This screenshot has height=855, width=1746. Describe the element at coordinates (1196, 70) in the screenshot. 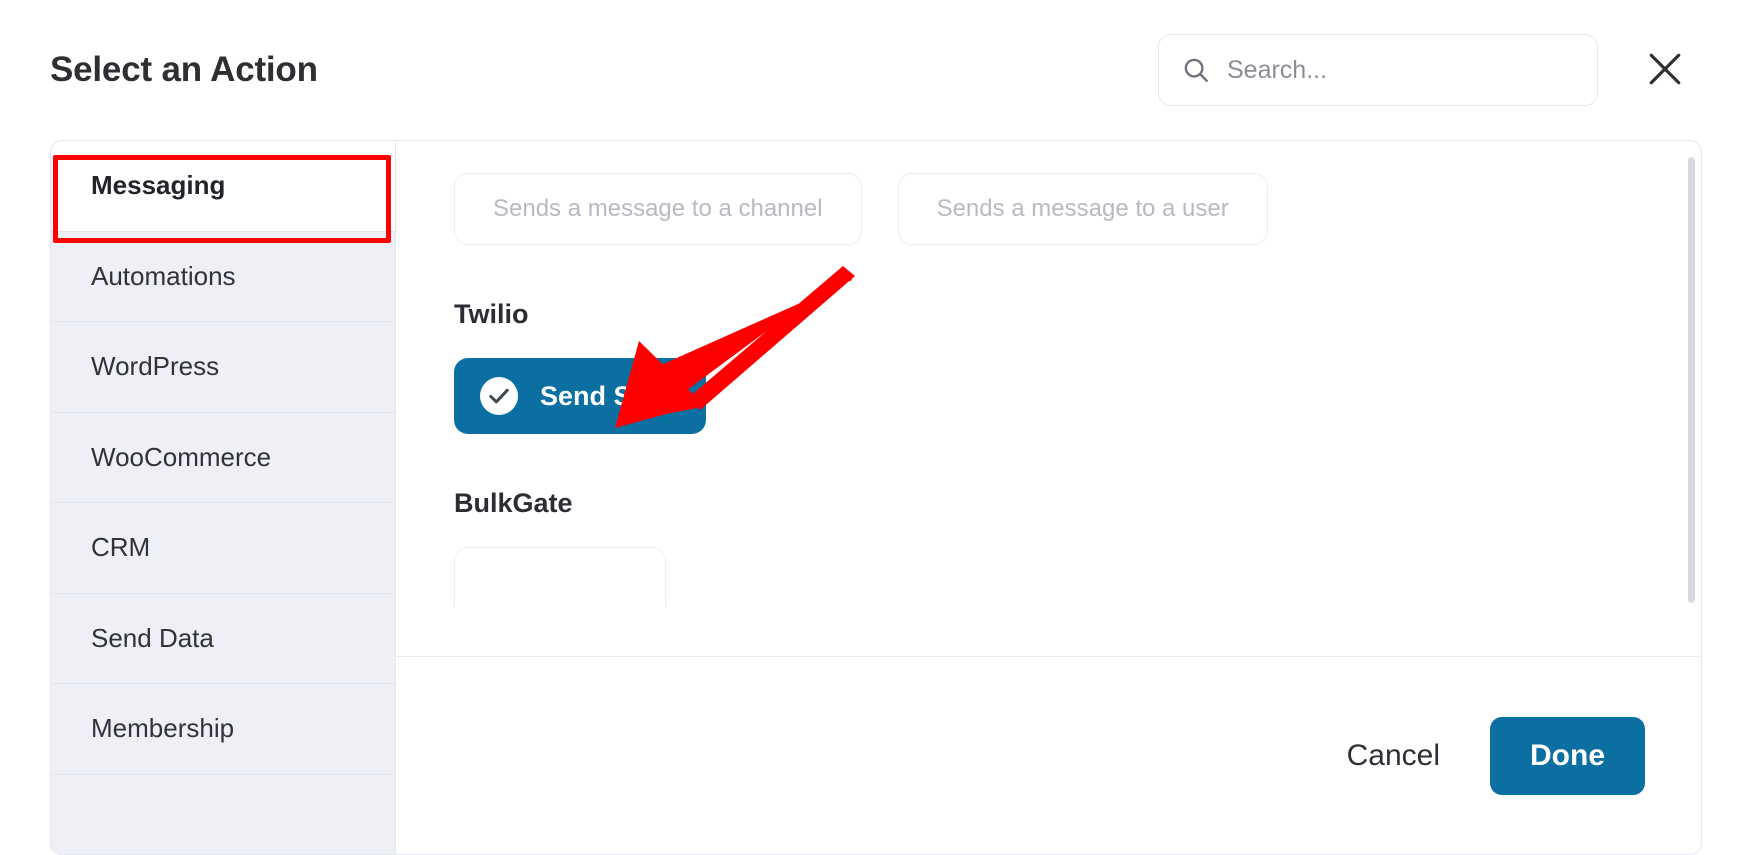

I see `search-icon` at that location.